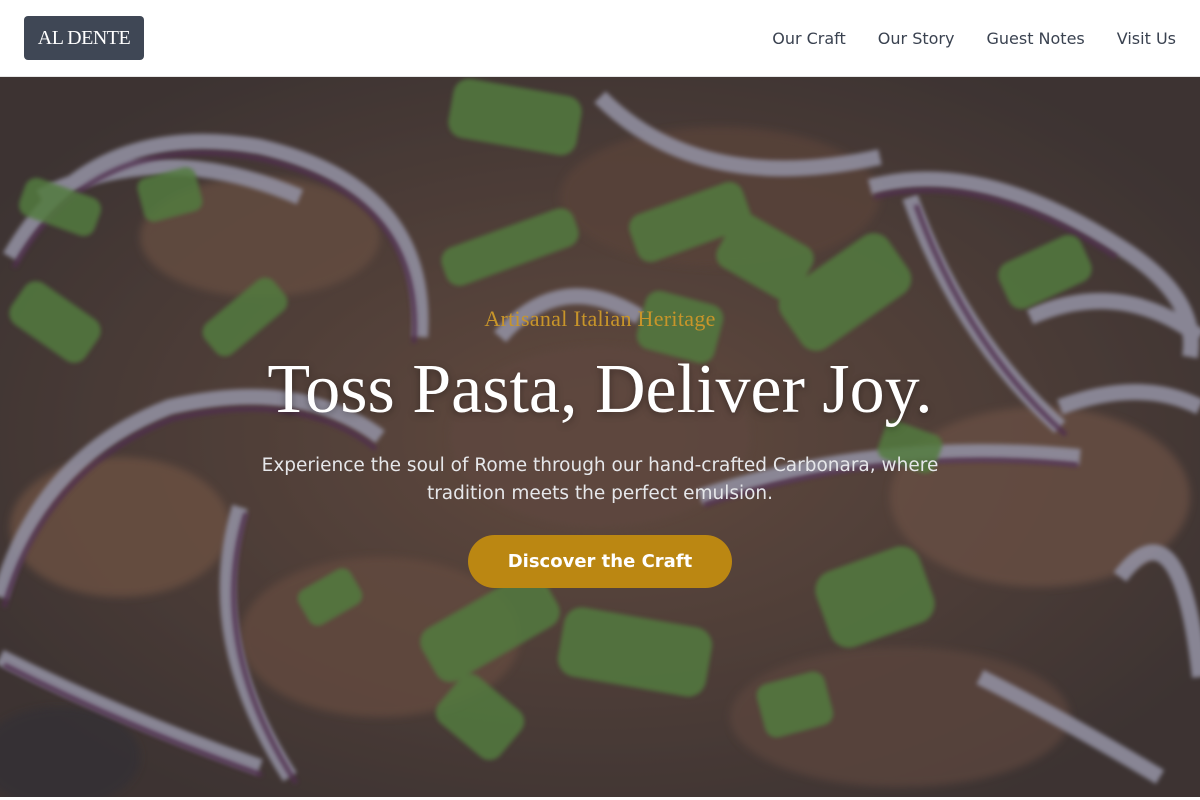  Describe the element at coordinates (916, 38) in the screenshot. I see `nav-link-our-story: Our Story` at that location.